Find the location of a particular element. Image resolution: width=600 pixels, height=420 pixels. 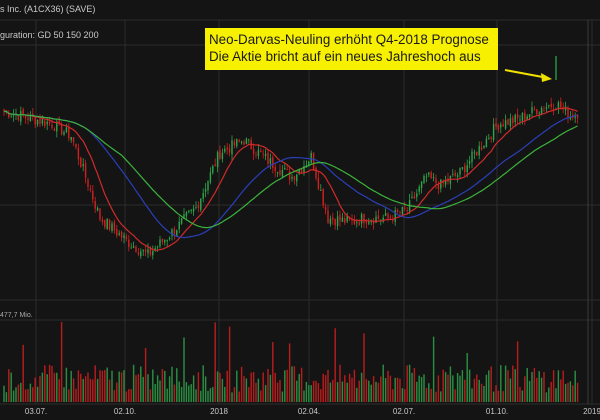

x-tick-label: 02.04. is located at coordinates (309, 411).